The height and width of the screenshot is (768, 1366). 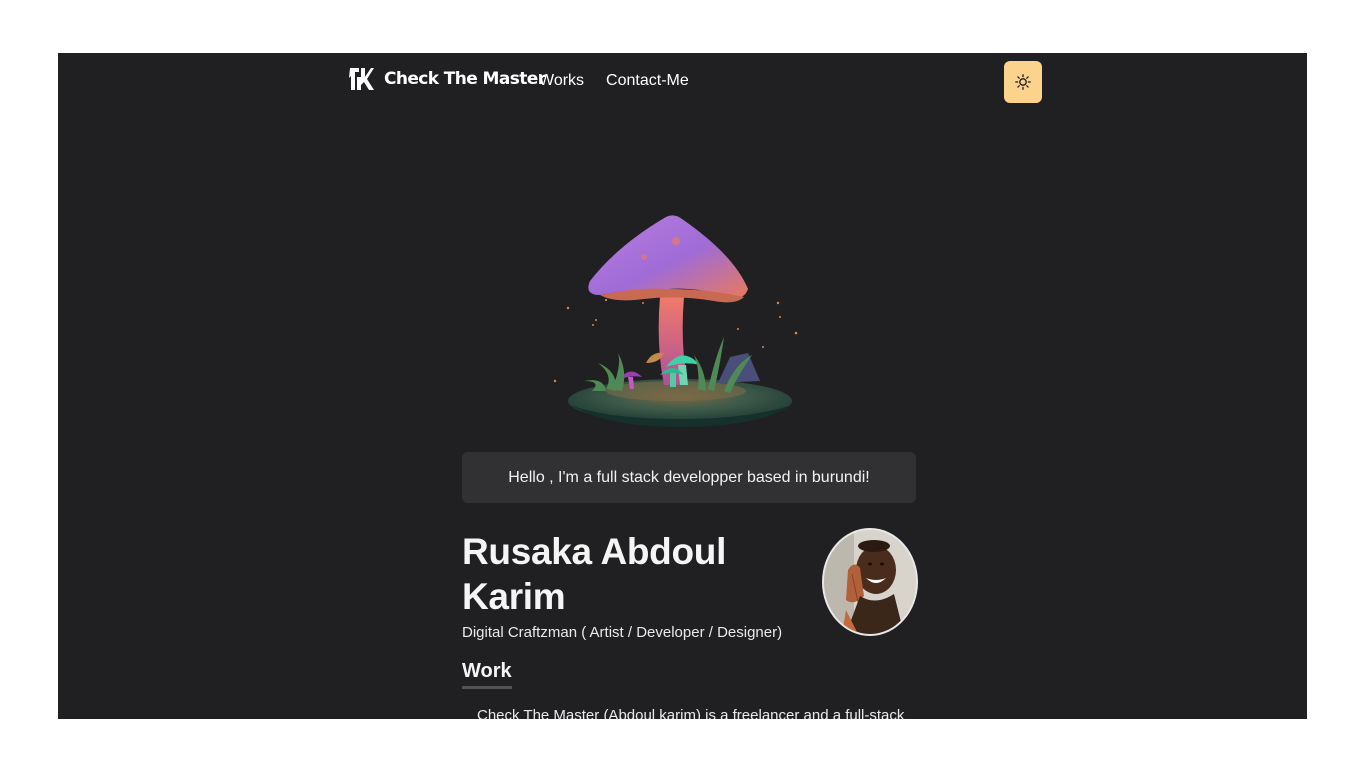 What do you see at coordinates (675, 321) in the screenshot?
I see `mushroom-illustration` at bounding box center [675, 321].